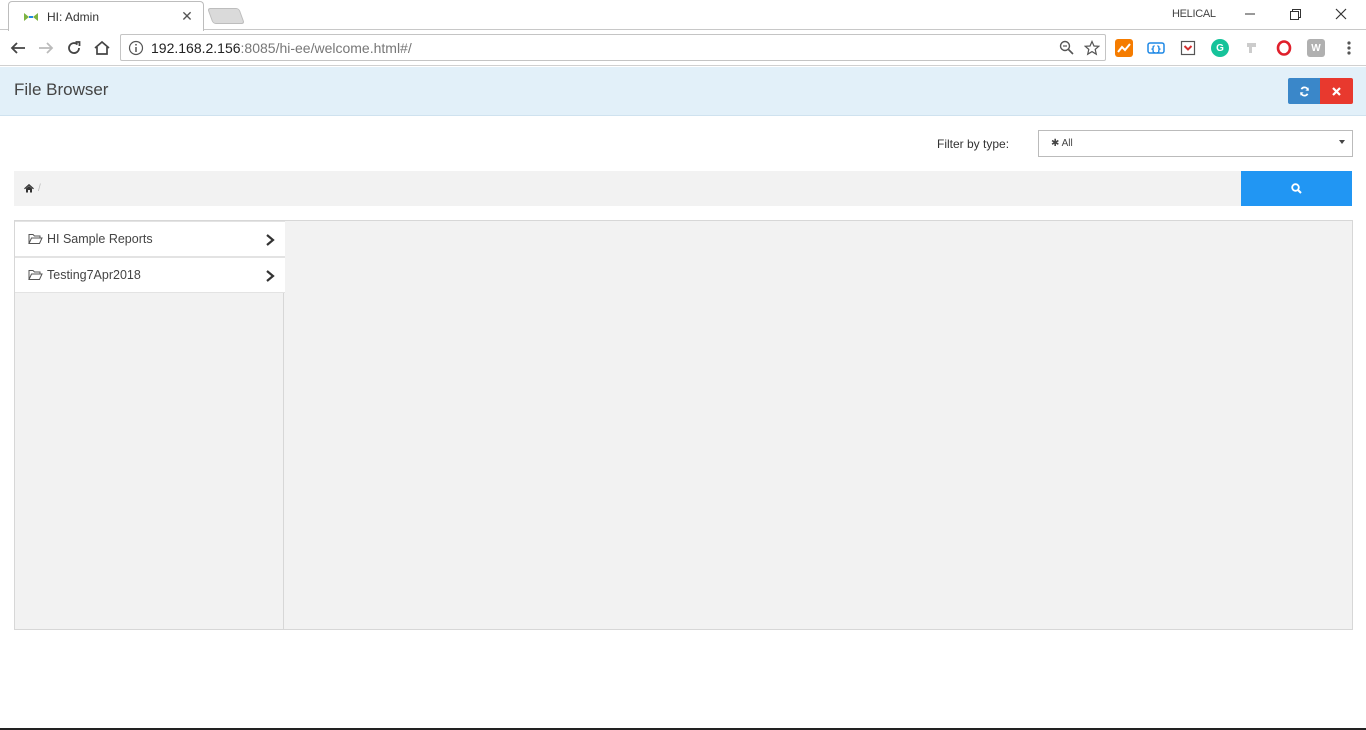  What do you see at coordinates (683, 91) in the screenshot?
I see `app-header: File Browser` at bounding box center [683, 91].